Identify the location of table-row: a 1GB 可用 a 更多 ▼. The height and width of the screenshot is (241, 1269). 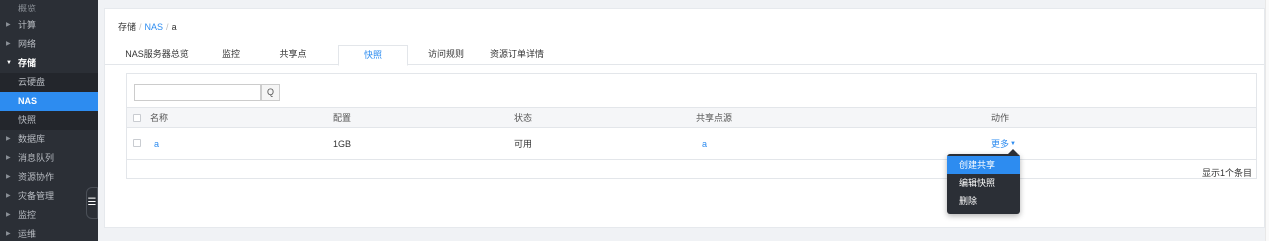
(691, 144).